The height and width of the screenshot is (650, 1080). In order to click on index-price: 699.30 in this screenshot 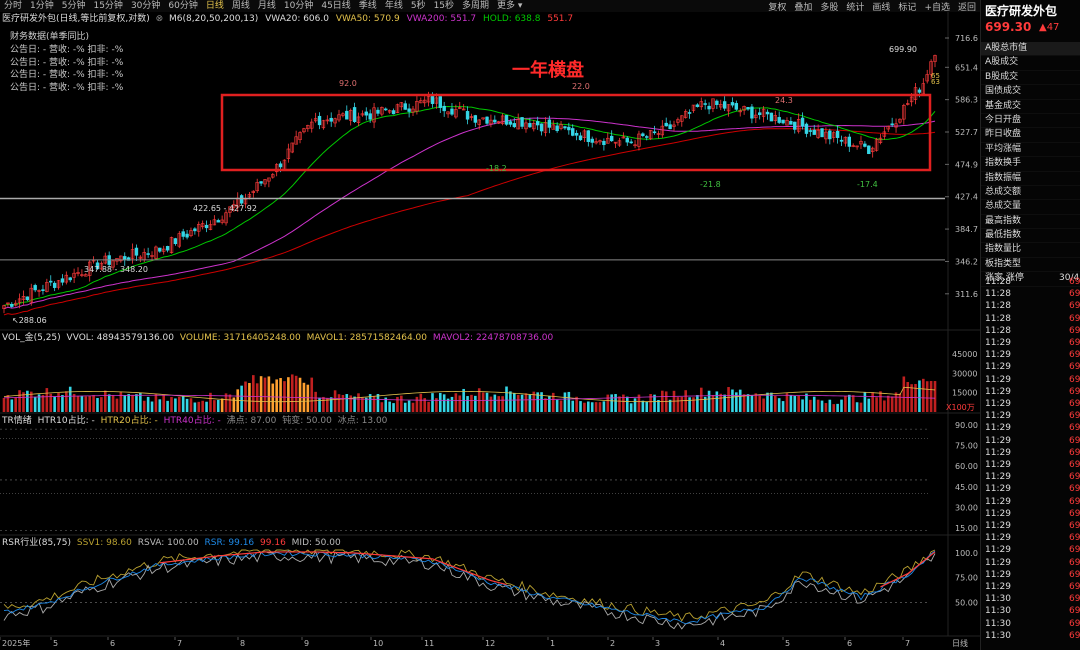, I will do `click(1008, 27)`.